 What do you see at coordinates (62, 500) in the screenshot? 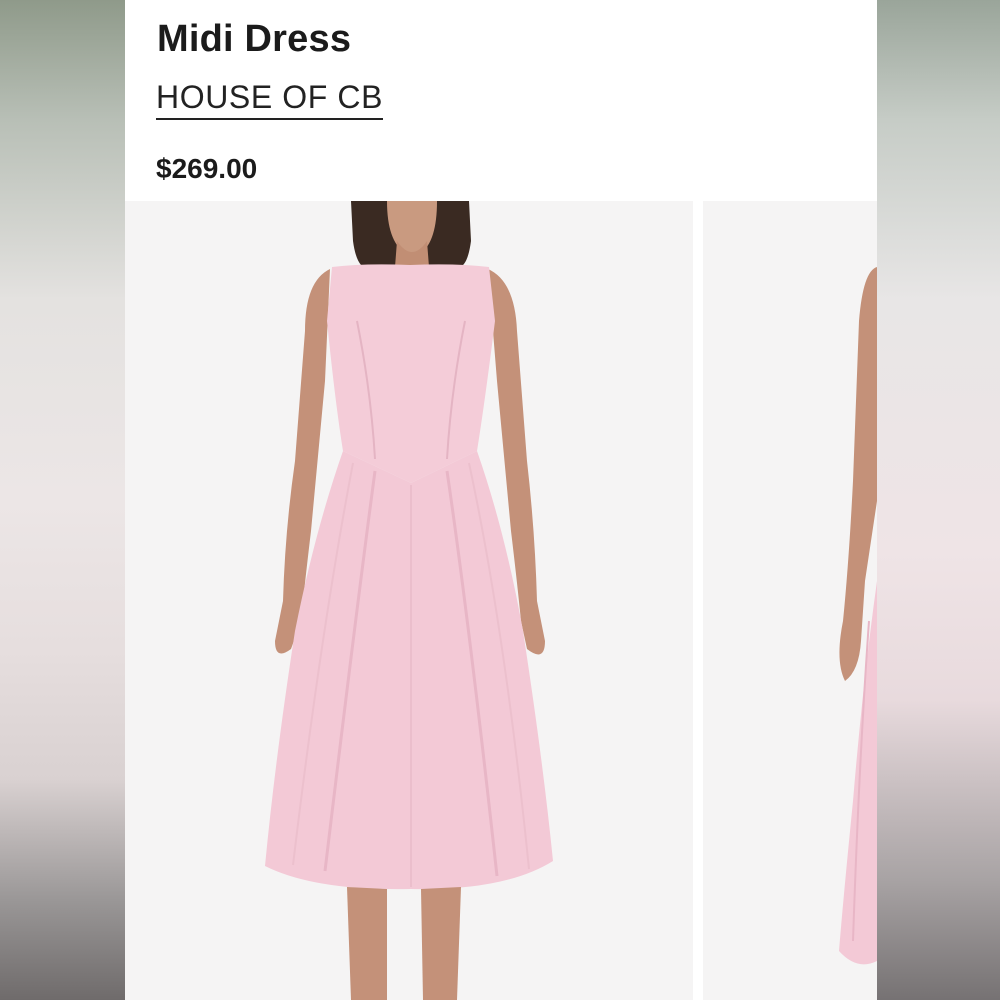
I see `blurred-background-left` at bounding box center [62, 500].